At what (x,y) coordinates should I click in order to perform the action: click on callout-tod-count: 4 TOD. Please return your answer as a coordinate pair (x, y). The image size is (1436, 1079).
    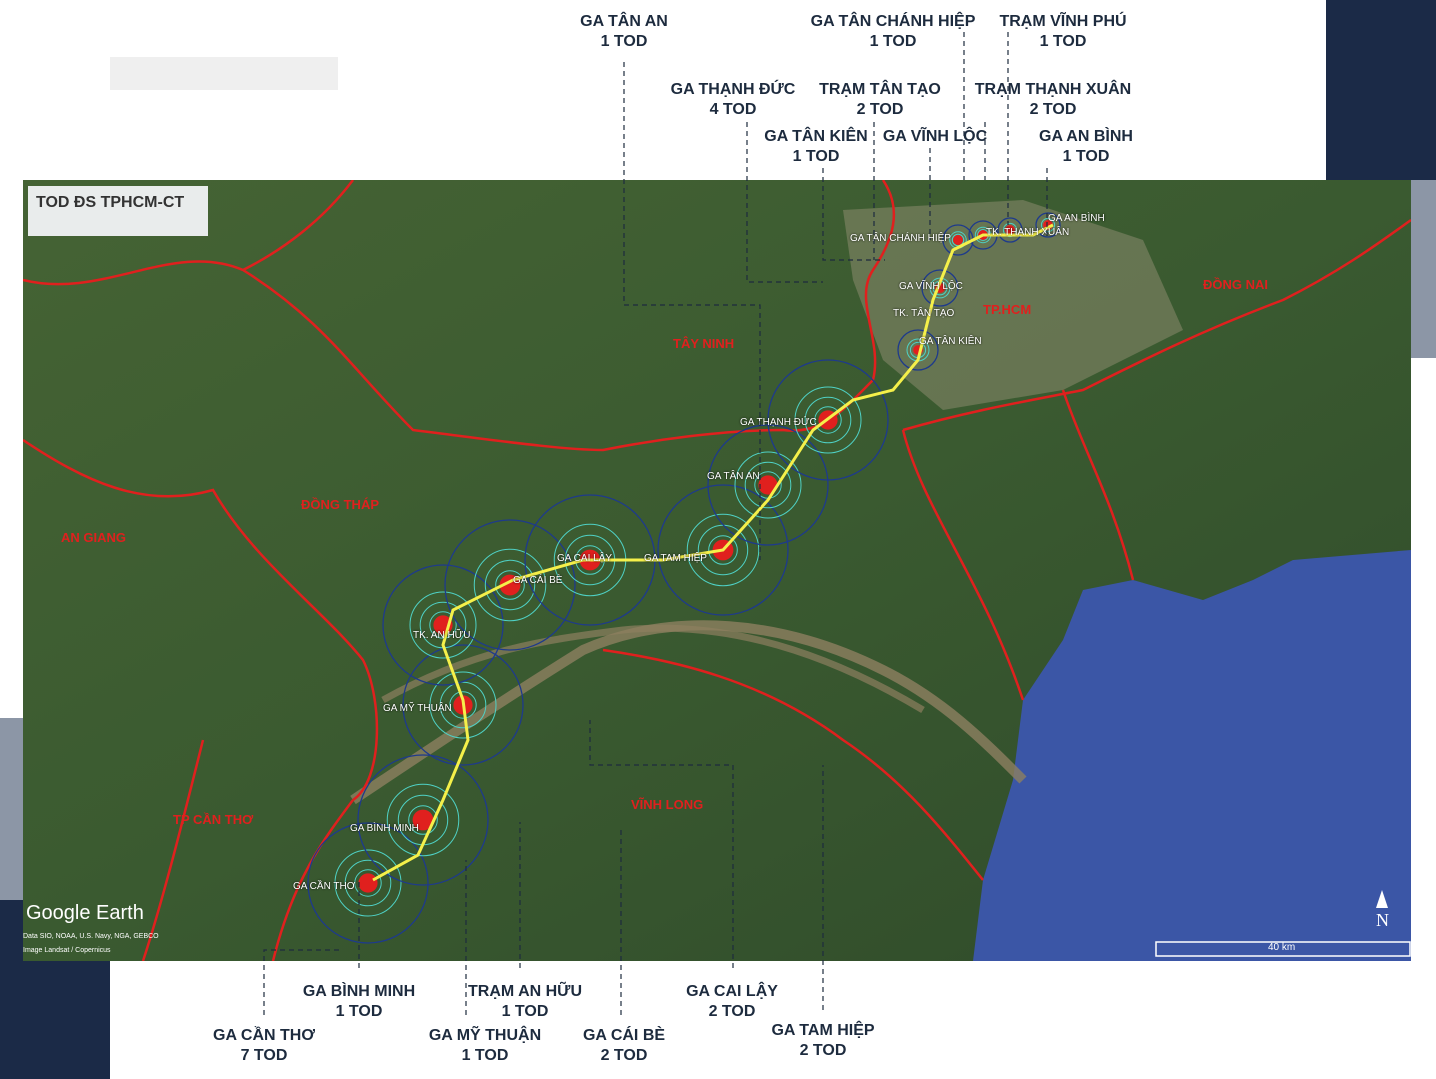
    Looking at the image, I should click on (733, 109).